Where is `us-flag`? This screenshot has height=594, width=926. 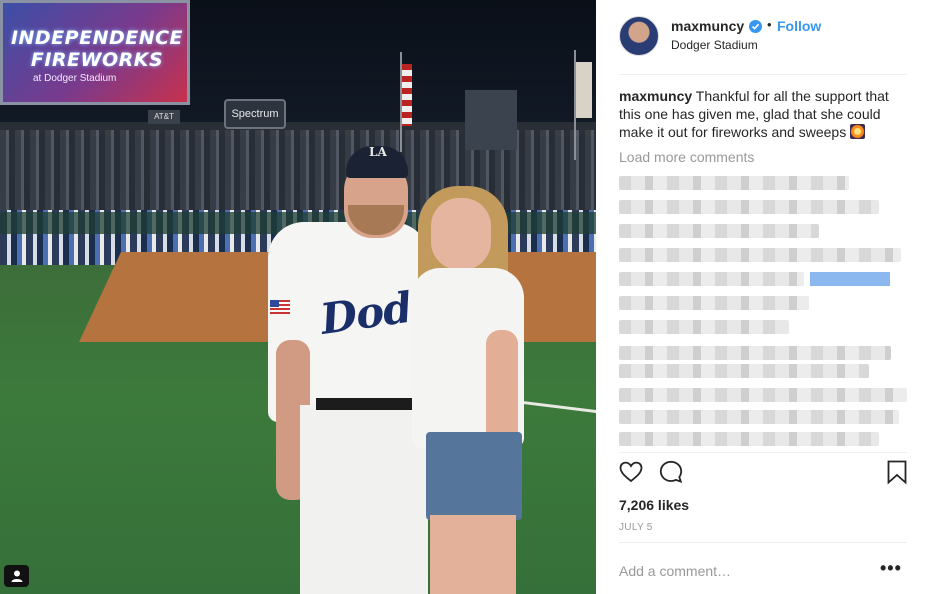 us-flag is located at coordinates (407, 95).